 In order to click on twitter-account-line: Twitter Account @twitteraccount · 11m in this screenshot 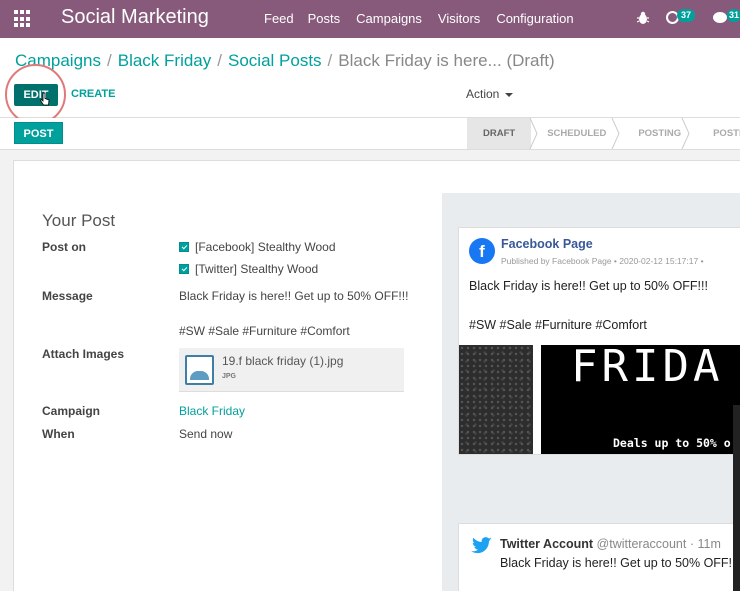, I will do `click(610, 544)`.